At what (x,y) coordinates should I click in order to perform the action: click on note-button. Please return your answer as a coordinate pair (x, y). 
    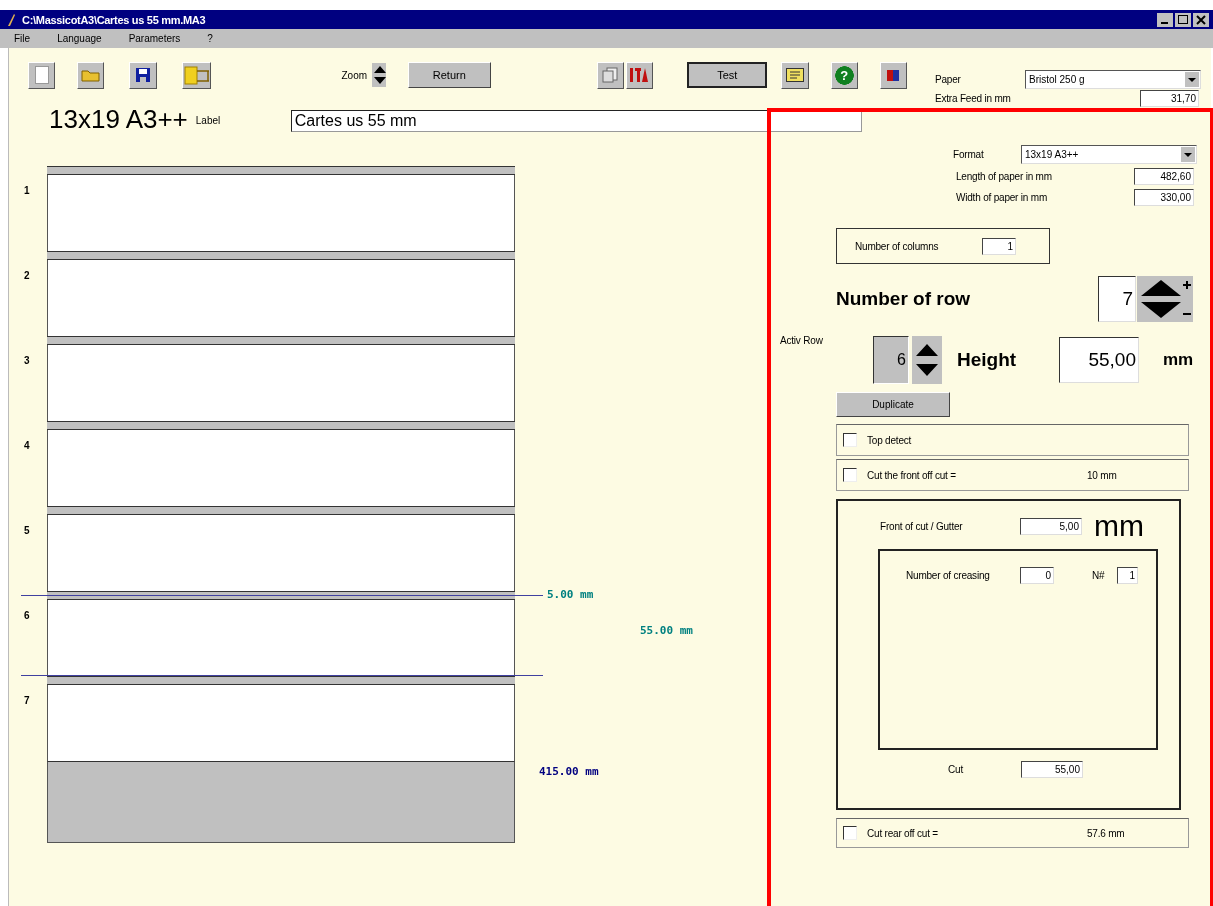
    Looking at the image, I should click on (795, 75).